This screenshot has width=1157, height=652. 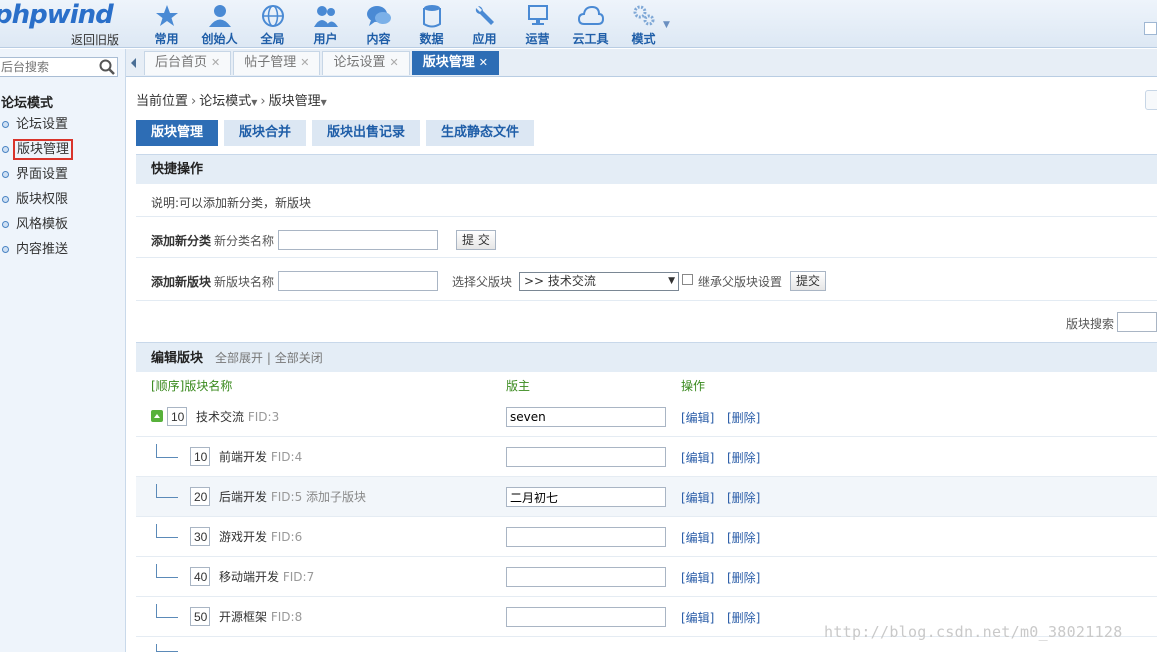 What do you see at coordinates (95, 39) in the screenshot?
I see `back-to-old-version-link: 返回旧版` at bounding box center [95, 39].